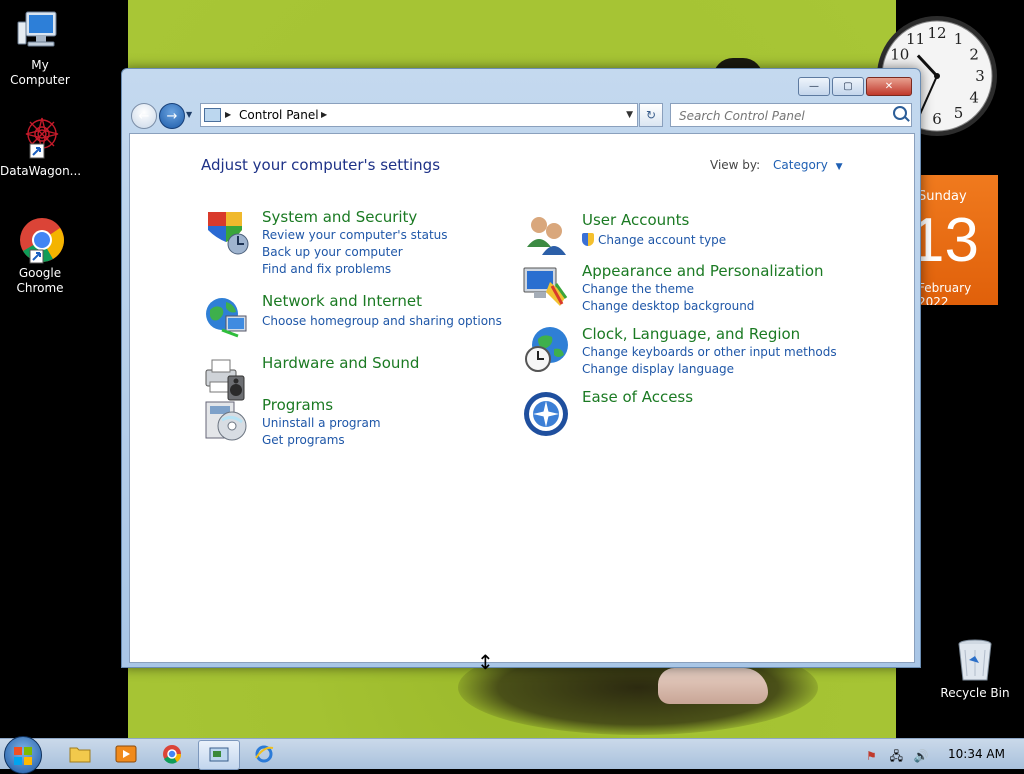 This screenshot has width=1024, height=774. What do you see at coordinates (326, 269) in the screenshot?
I see `link-find-fix: Find and fix problems` at bounding box center [326, 269].